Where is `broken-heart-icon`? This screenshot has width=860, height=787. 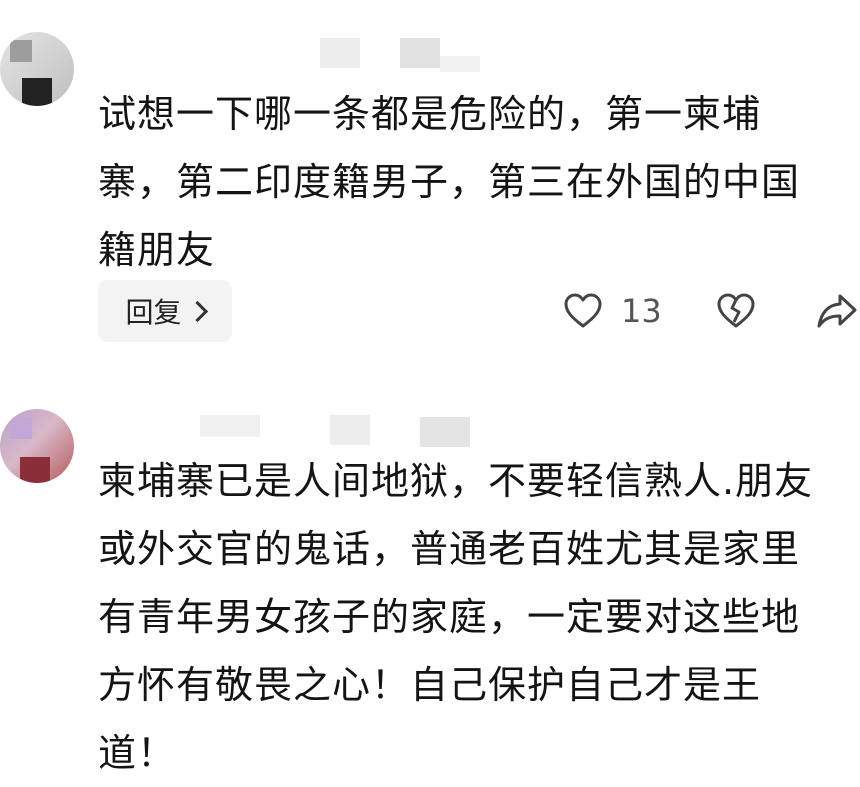
broken-heart-icon is located at coordinates (736, 311).